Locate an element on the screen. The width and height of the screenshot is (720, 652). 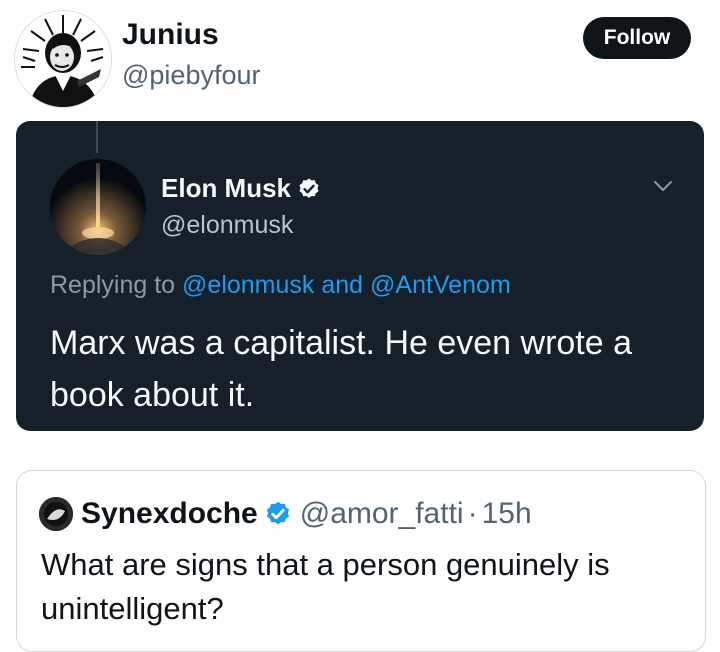
embedded-author-handle: @elonmusk is located at coordinates (227, 225).